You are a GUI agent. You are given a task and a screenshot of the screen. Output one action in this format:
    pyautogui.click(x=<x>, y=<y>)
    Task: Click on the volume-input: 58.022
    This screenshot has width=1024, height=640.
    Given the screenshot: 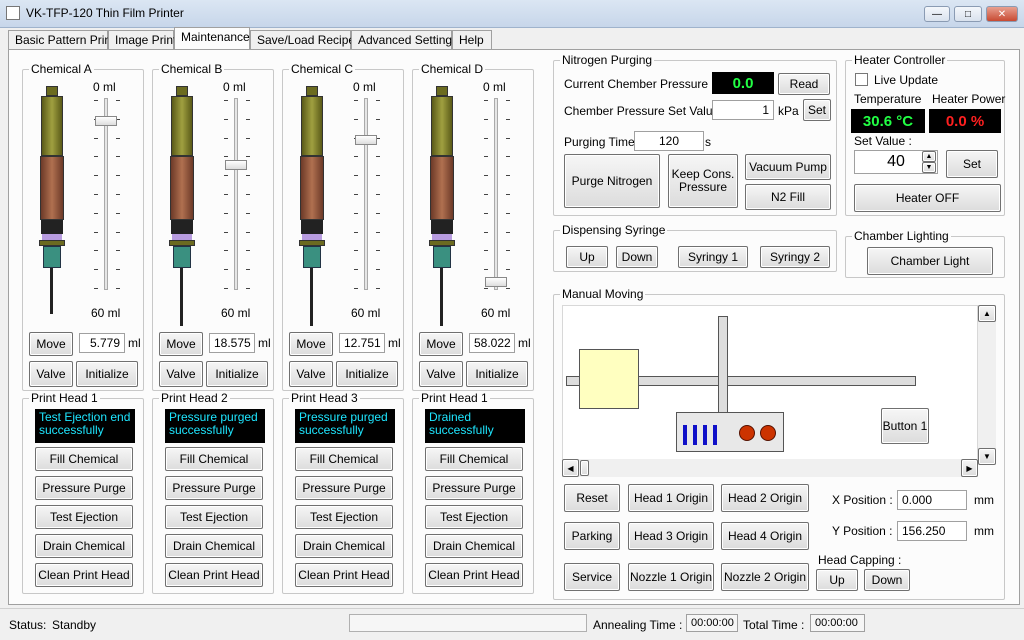 What is the action you would take?
    pyautogui.click(x=492, y=343)
    